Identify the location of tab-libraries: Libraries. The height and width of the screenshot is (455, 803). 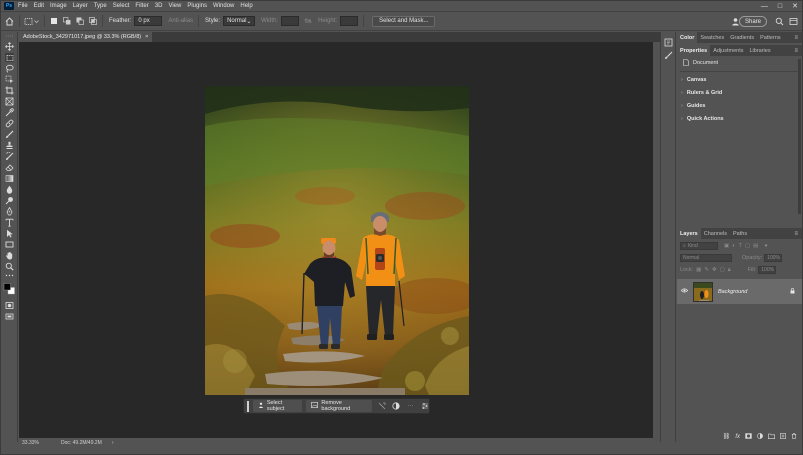
(759, 50).